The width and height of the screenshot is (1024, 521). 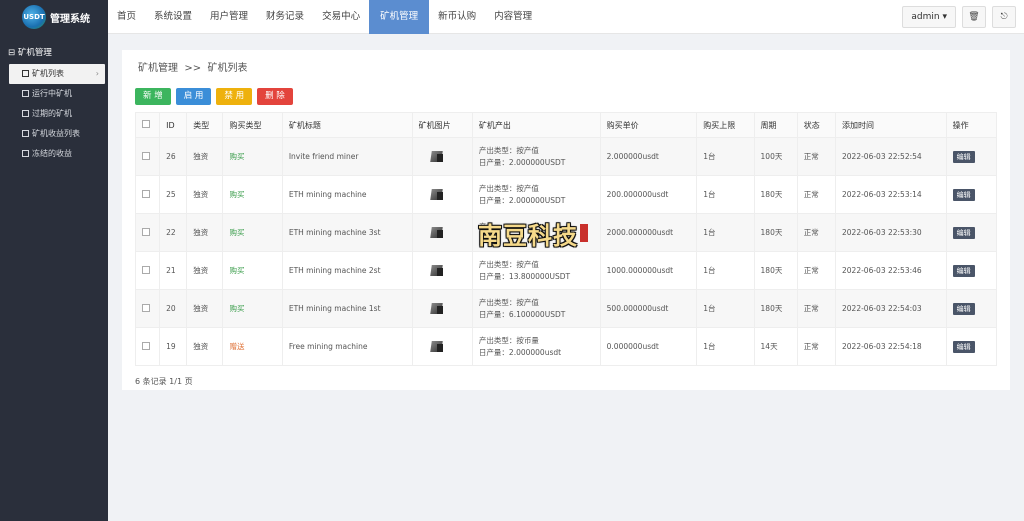 I want to click on enable-button: 启 用, so click(x=193, y=96).